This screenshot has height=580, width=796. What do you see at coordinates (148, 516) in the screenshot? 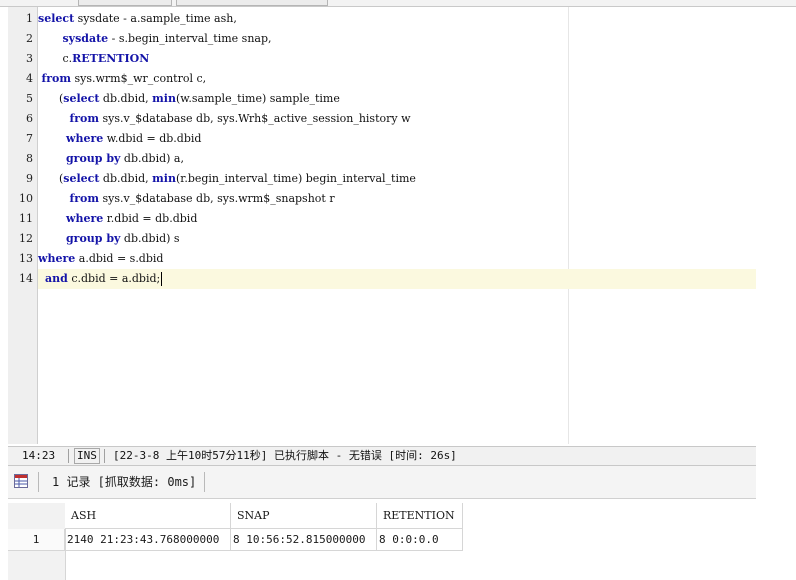
I see `column-header-ash: ASH` at bounding box center [148, 516].